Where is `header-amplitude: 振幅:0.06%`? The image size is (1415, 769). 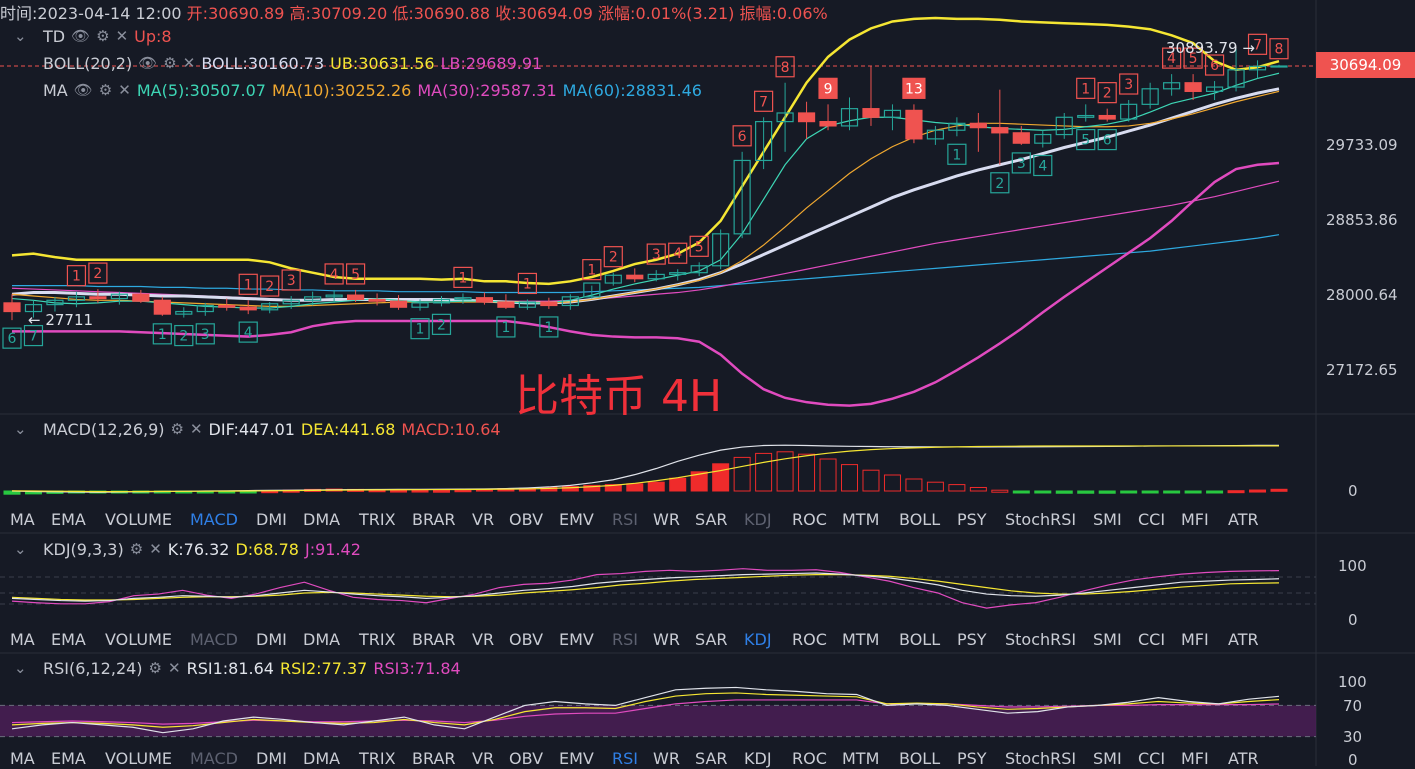
header-amplitude: 振幅:0.06% is located at coordinates (783, 13).